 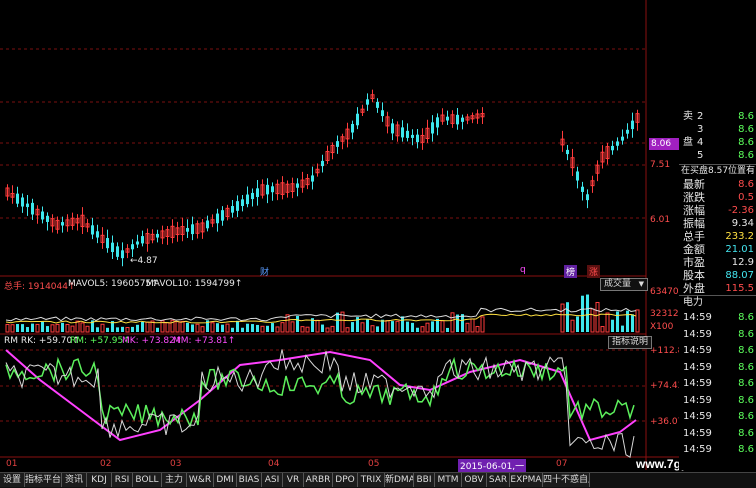 I want to click on tab-18: OBV, so click(x=474, y=480).